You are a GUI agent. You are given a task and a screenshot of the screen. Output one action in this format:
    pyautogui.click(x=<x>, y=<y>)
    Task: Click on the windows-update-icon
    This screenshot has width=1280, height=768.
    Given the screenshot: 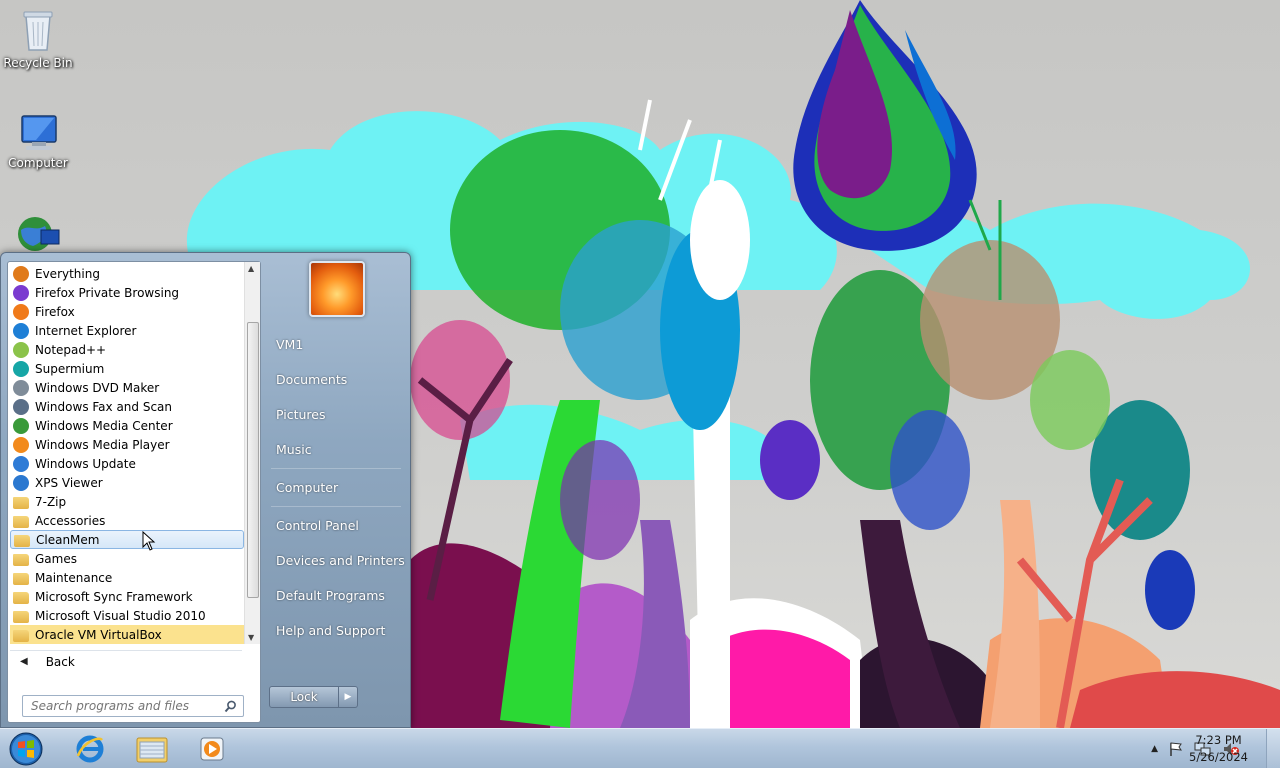 What is the action you would take?
    pyautogui.click(x=21, y=463)
    